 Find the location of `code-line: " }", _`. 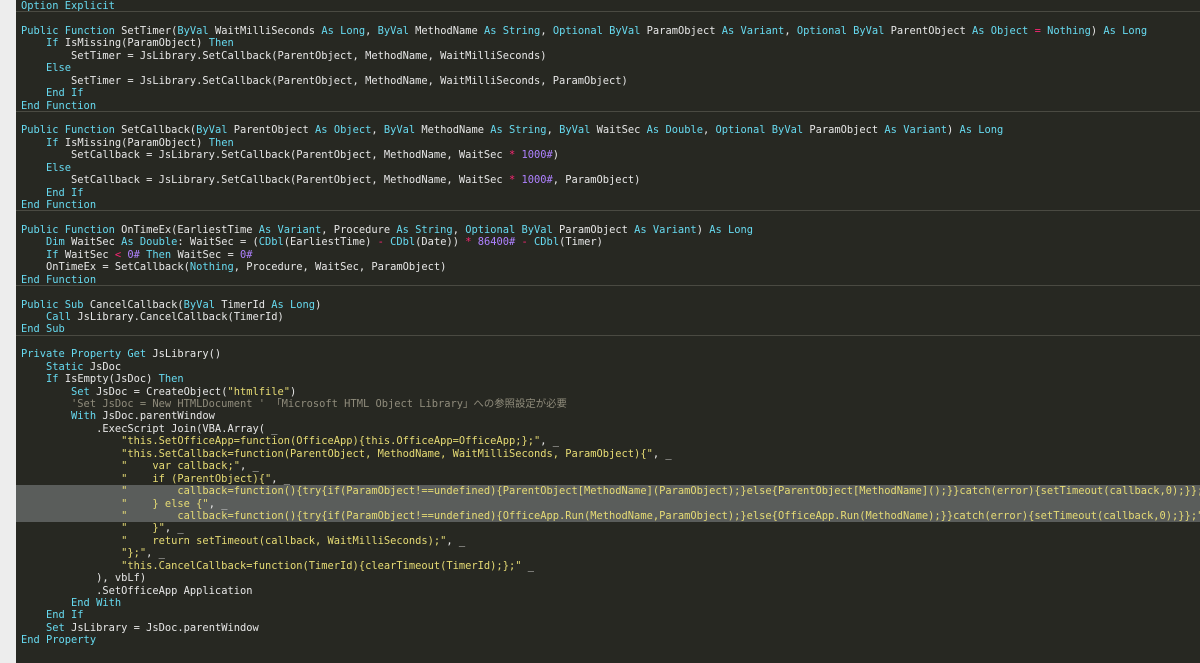

code-line: " }", _ is located at coordinates (608, 528).